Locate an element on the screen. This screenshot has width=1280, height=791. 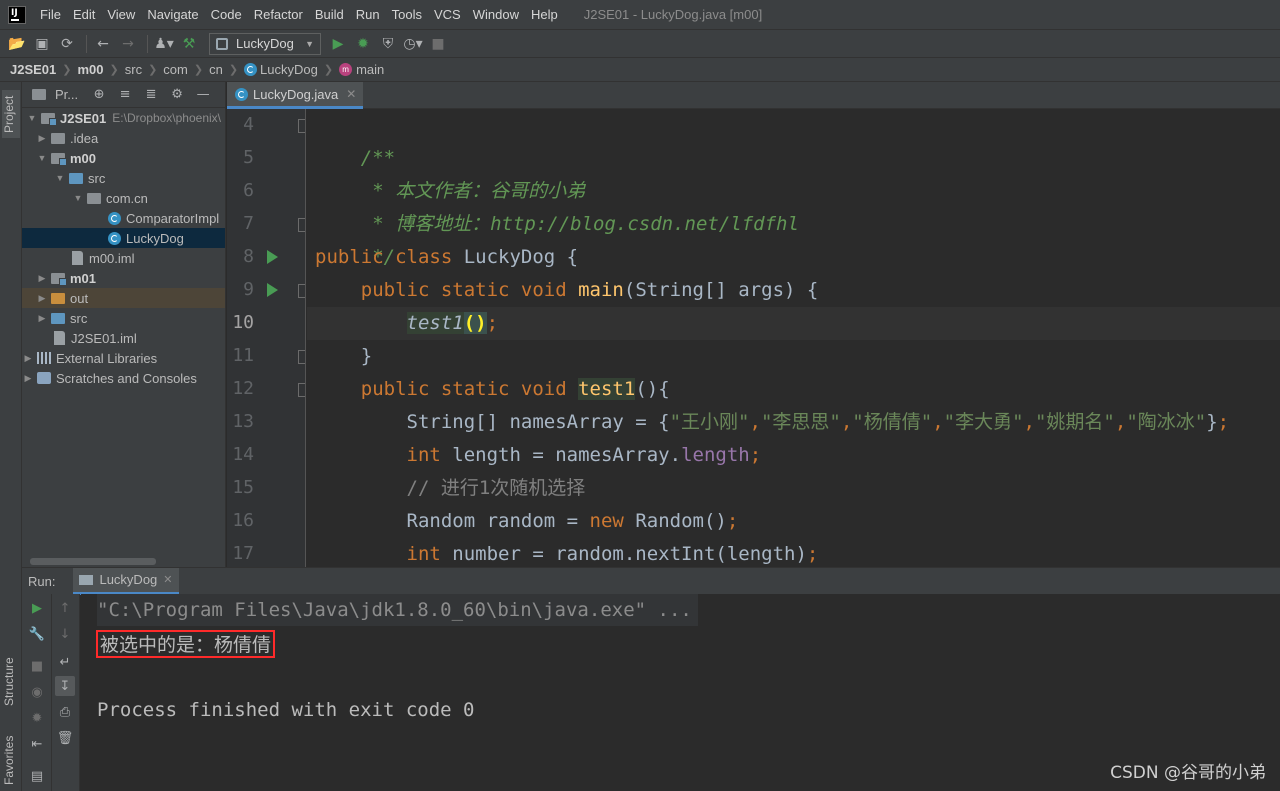
exit-icon: ⇤ is located at coordinates (37, 744).